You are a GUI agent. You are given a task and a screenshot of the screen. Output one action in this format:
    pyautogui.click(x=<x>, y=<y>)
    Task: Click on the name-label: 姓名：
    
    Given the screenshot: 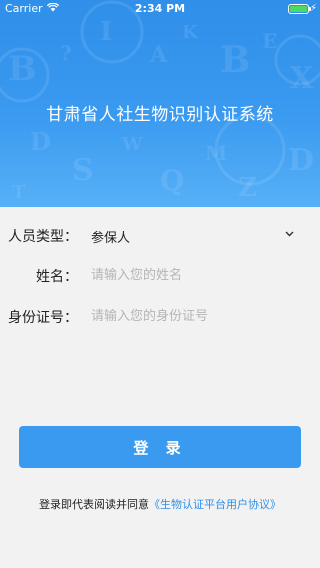 What is the action you would take?
    pyautogui.click(x=57, y=277)
    